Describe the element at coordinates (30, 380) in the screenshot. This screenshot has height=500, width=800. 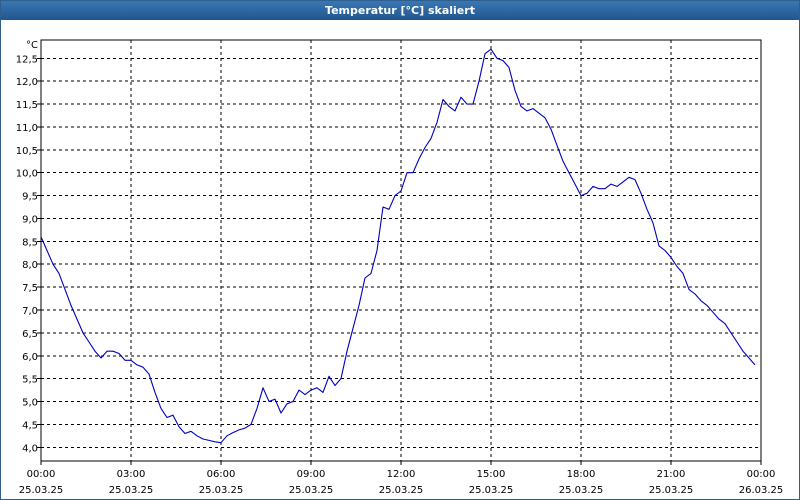
I see `y-tick-label: 5,5` at that location.